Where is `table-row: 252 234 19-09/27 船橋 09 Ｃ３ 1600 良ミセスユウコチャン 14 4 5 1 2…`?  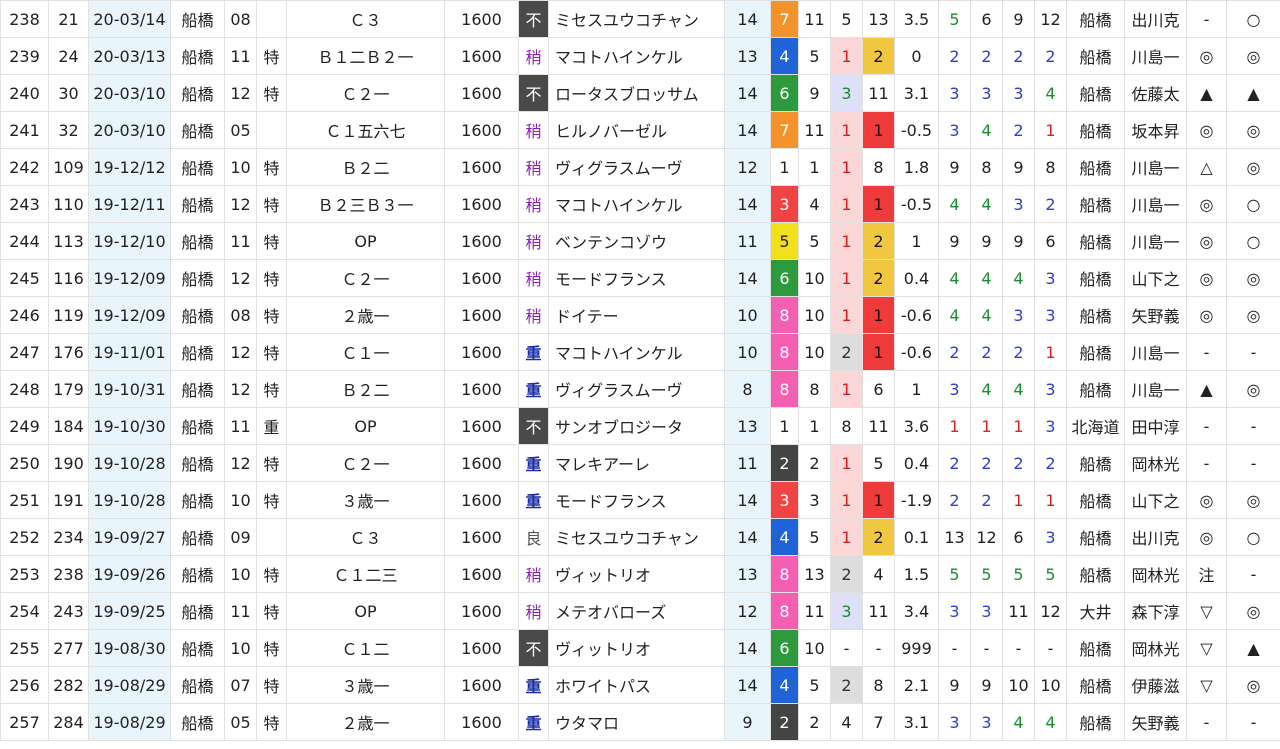 table-row: 252 234 19-09/27 船橋 09 Ｃ３ 1600 良ミセスユウコチャン 14 4 5 1 2… is located at coordinates (640, 537).